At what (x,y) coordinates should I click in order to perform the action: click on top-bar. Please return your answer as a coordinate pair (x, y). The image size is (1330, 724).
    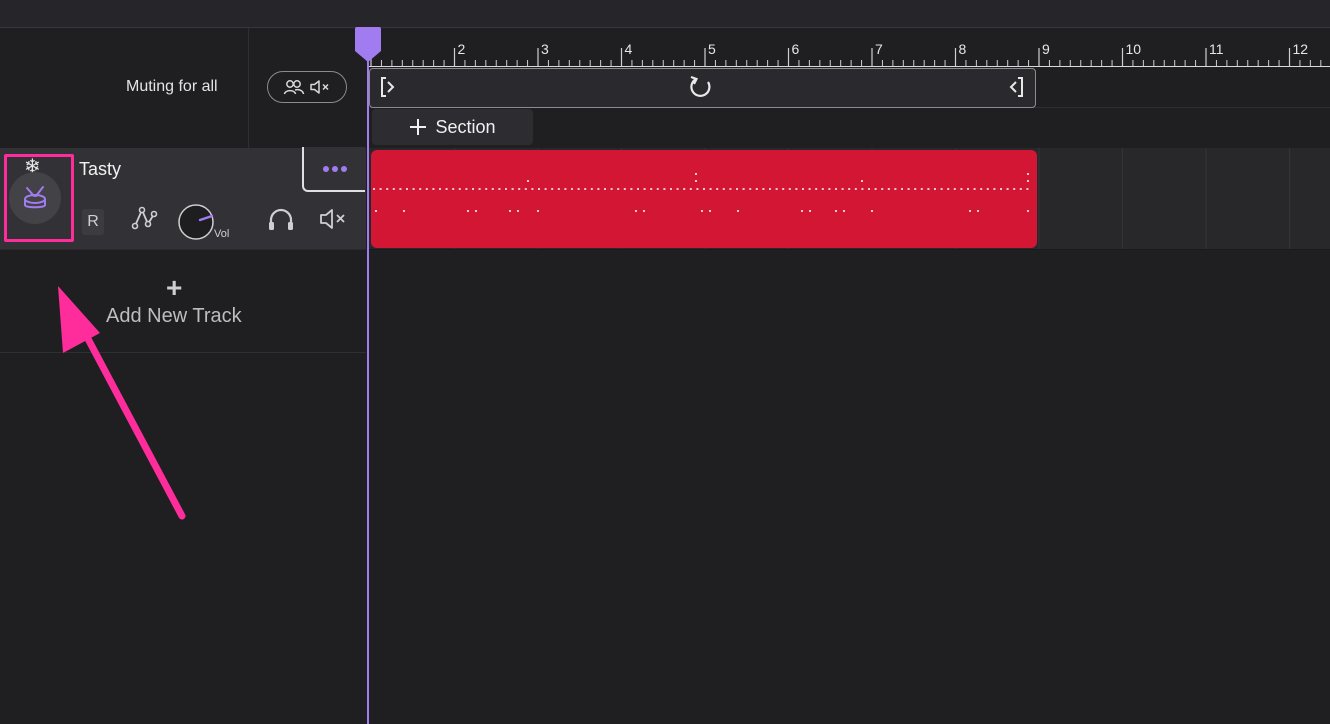
    Looking at the image, I should click on (665, 14).